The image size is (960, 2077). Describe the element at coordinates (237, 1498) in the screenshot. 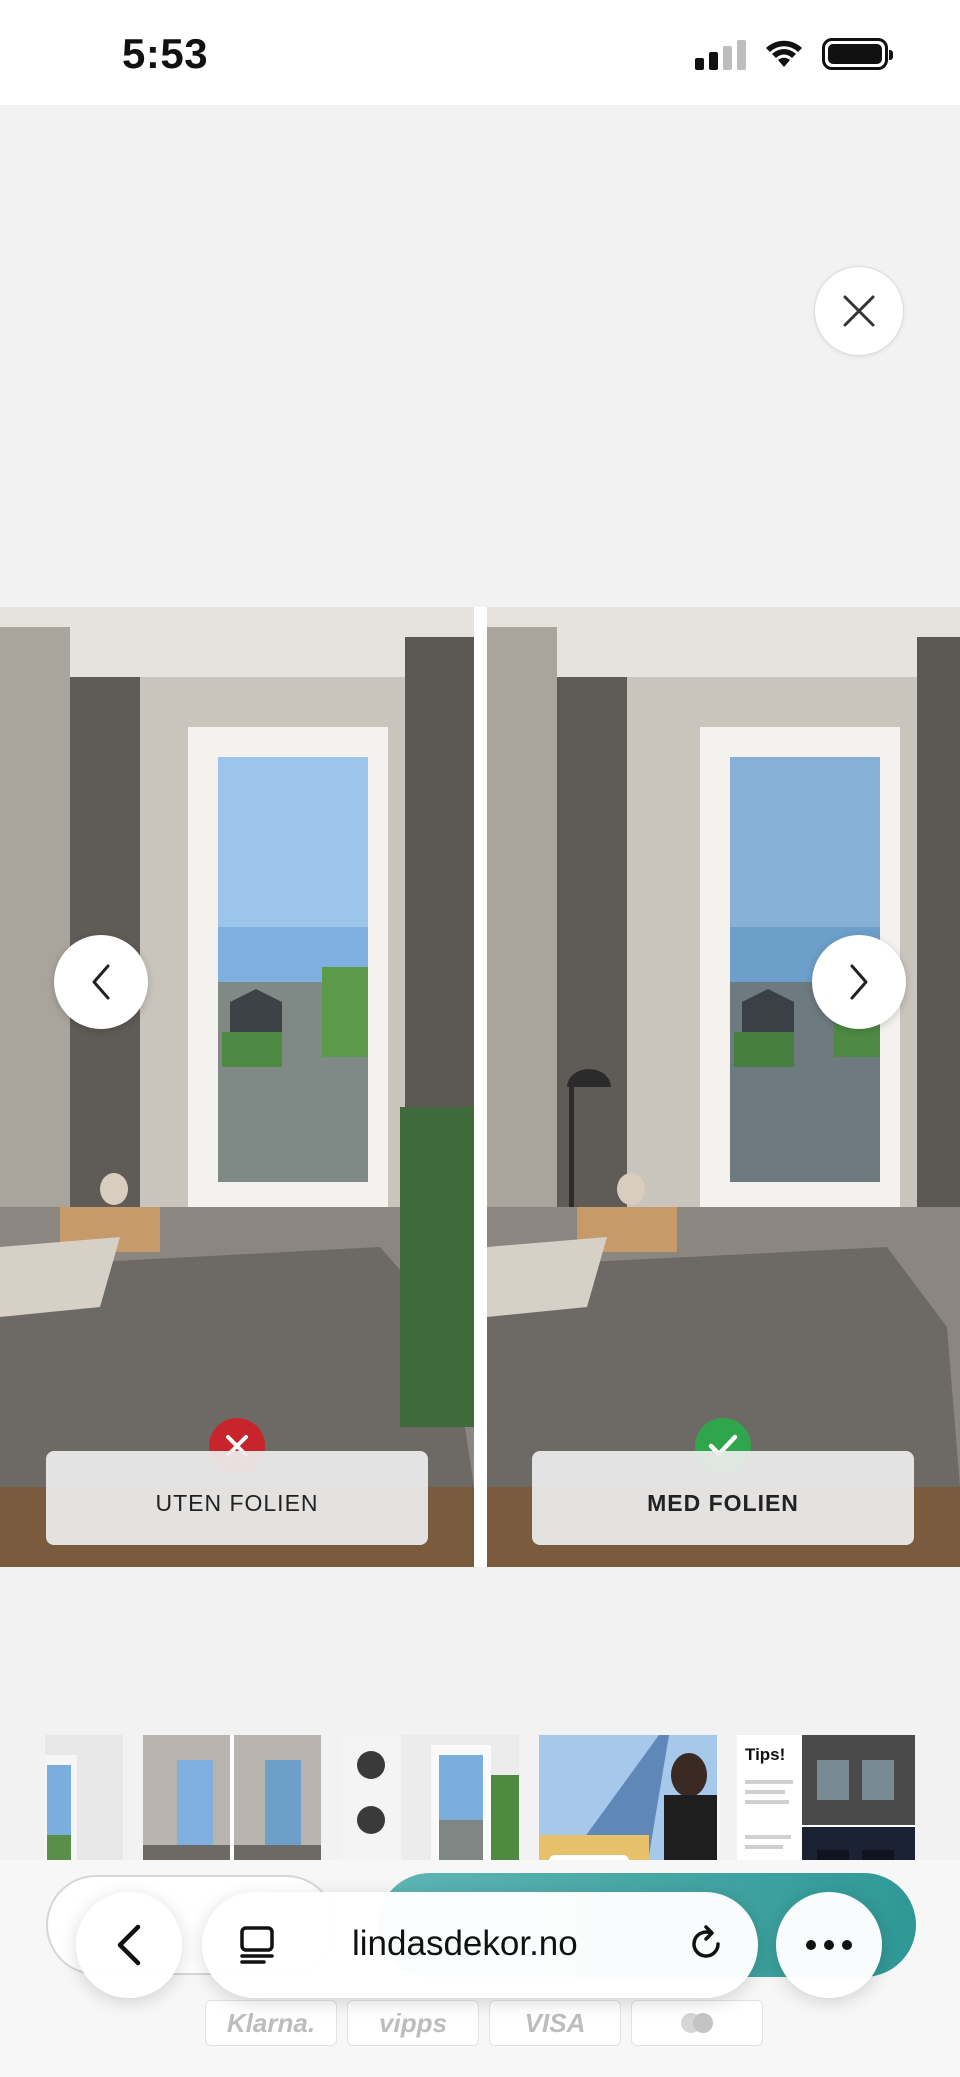

I see `before-label: UTEN FOLIEN` at that location.